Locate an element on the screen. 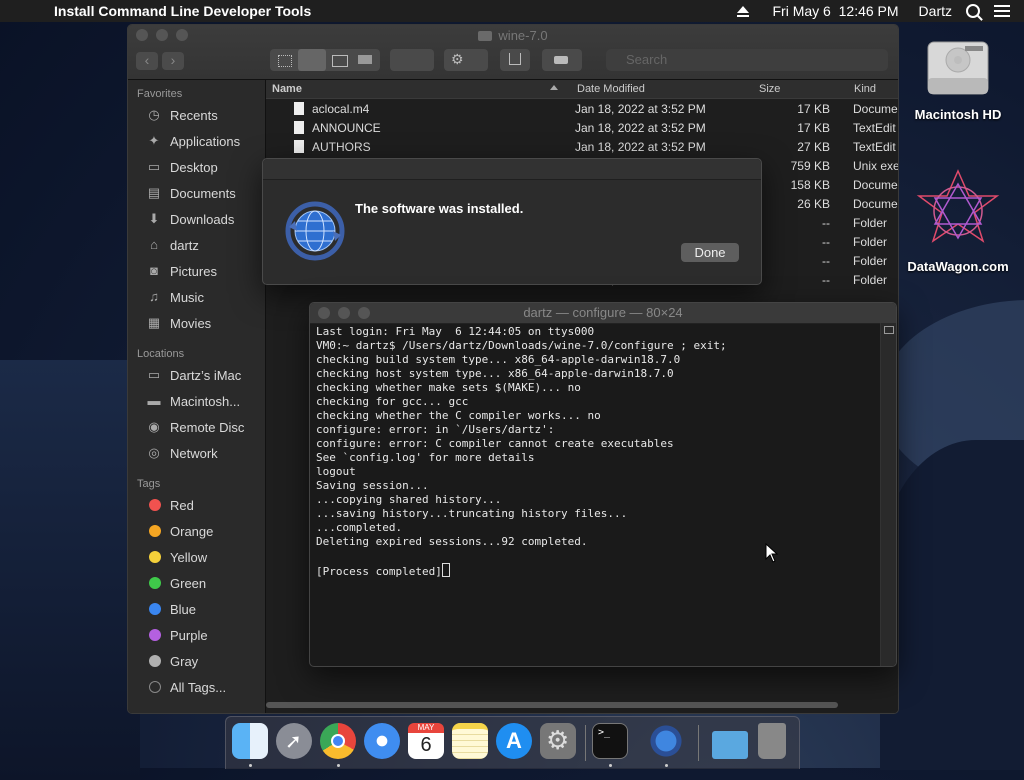 Image resolution: width=1024 pixels, height=780 pixels. sidebar-item-label: Blue is located at coordinates (183, 609).